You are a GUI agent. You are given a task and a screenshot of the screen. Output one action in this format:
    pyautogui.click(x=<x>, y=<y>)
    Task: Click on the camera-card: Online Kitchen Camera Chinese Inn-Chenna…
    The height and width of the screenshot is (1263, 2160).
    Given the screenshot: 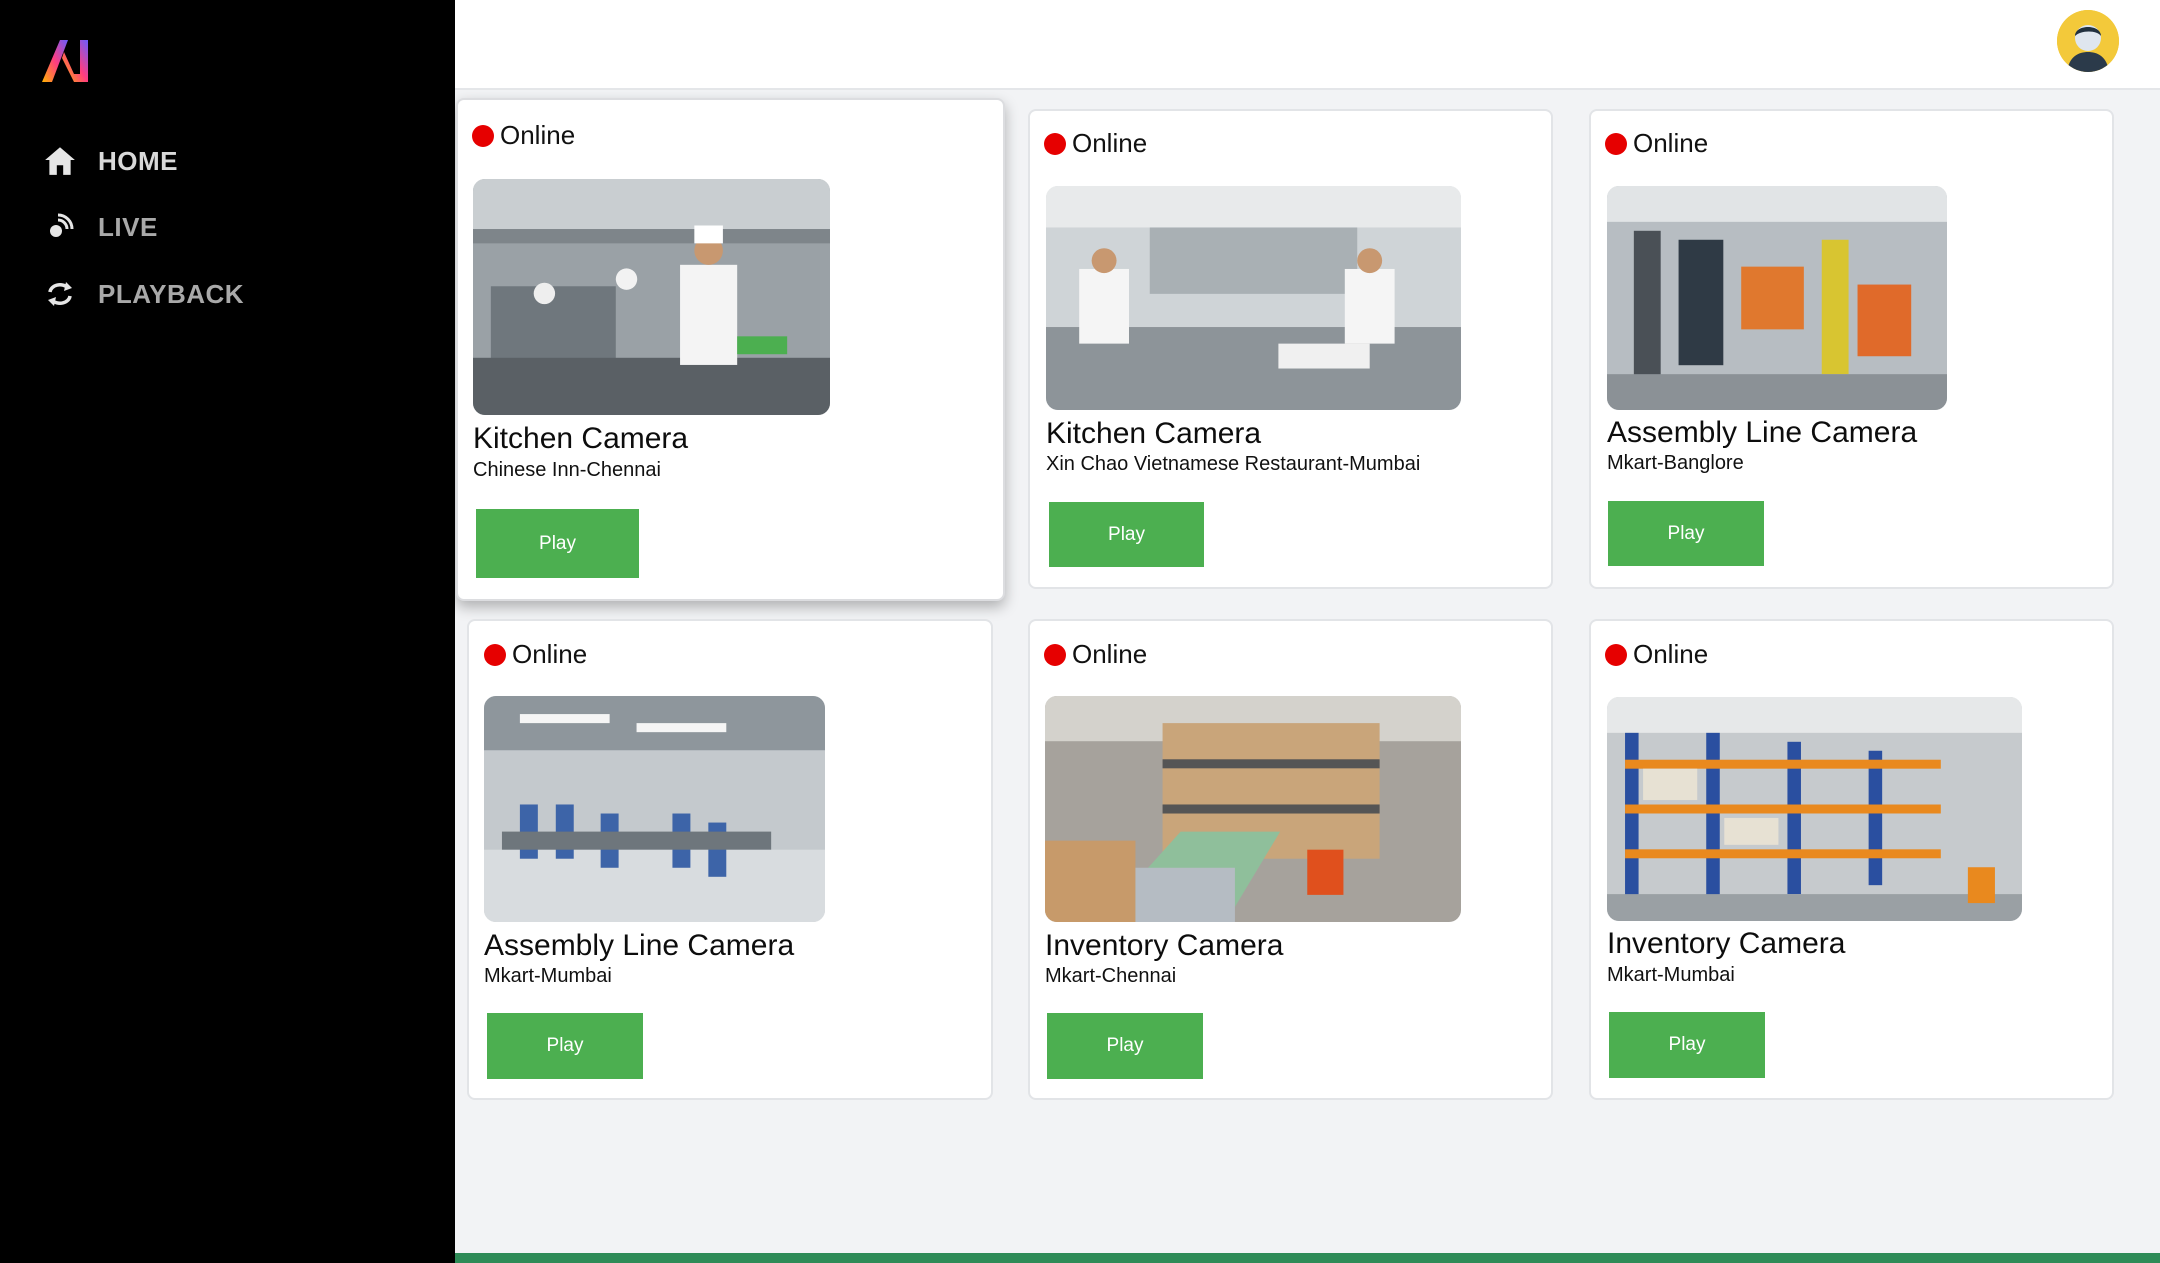 What is the action you would take?
    pyautogui.click(x=730, y=349)
    